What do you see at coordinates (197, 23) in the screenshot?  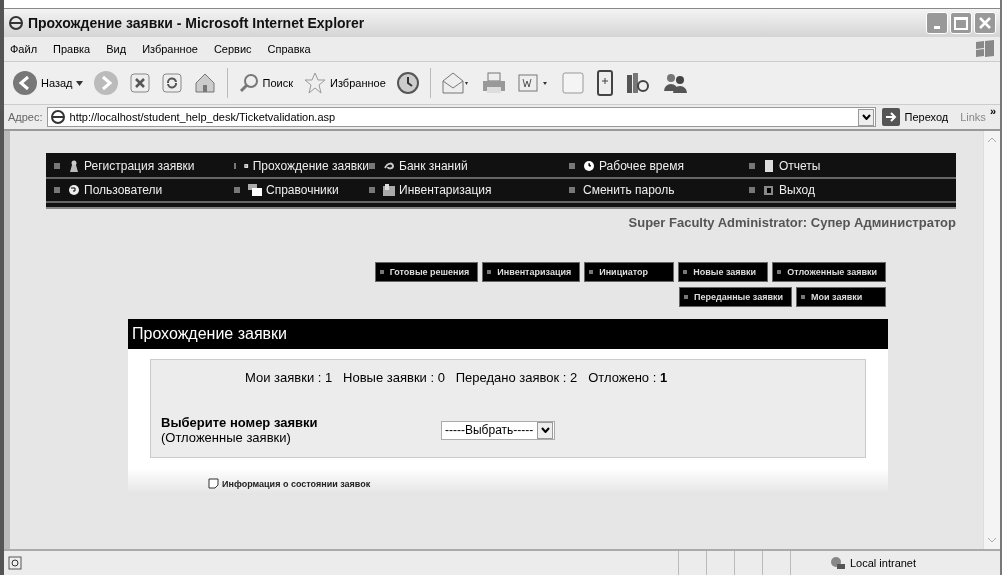 I see `window-title: Прохождение заявки - Microsoft Internet Explorer` at bounding box center [197, 23].